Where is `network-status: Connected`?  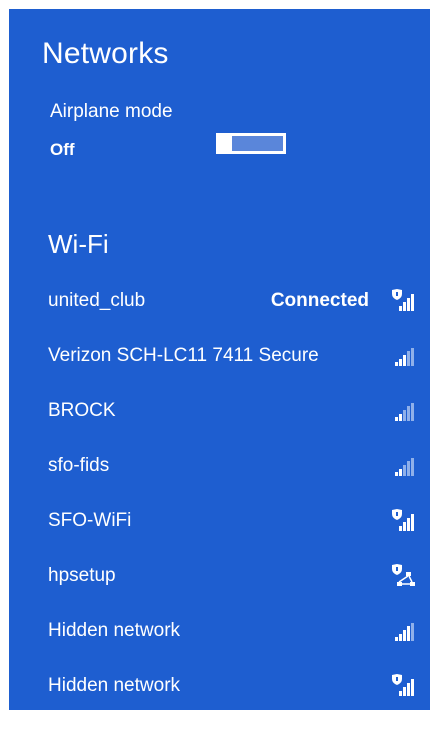 network-status: Connected is located at coordinates (319, 300).